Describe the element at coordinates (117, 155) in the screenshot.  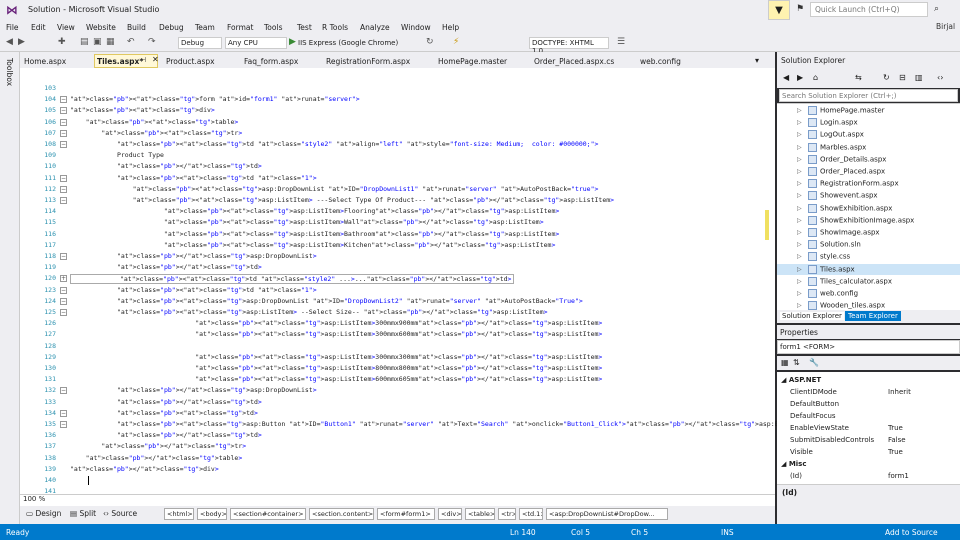
I see `code-line: Product Type` at that location.